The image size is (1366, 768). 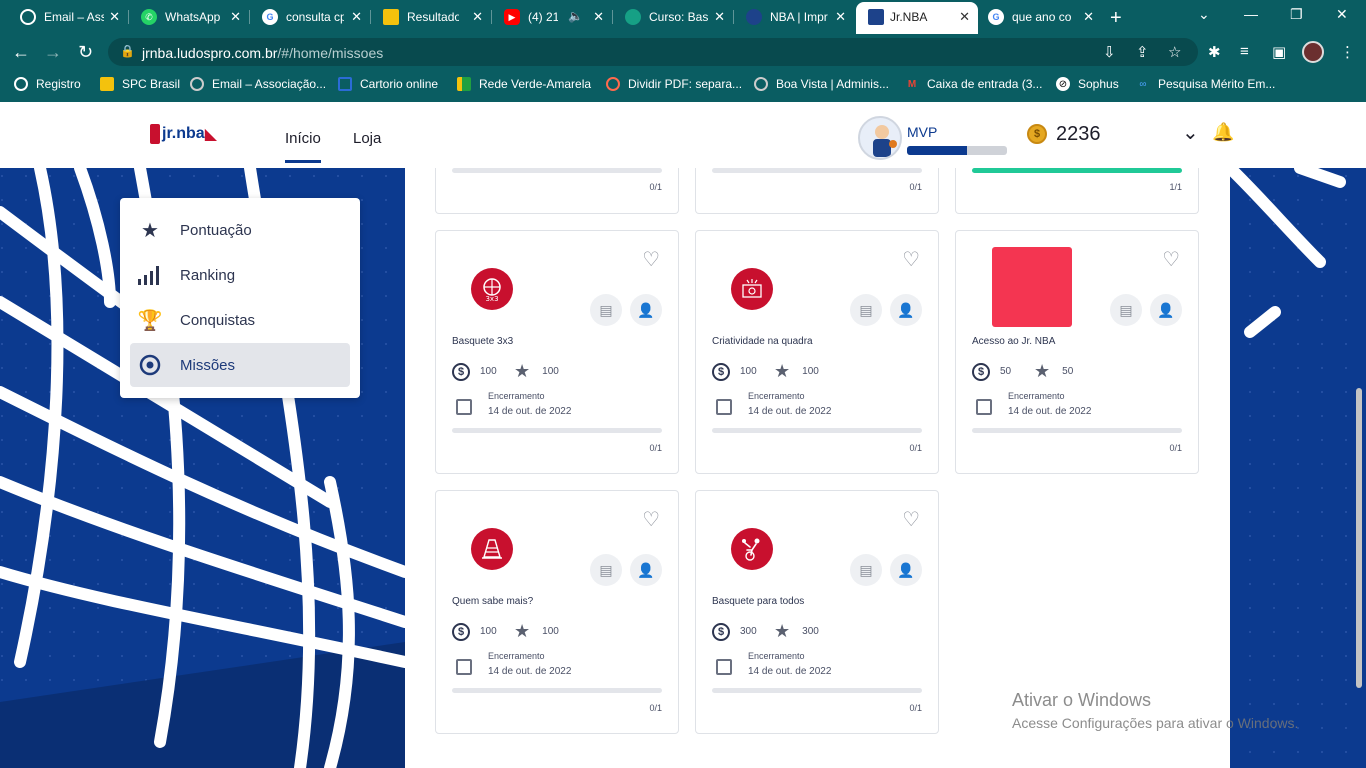 What do you see at coordinates (1347, 52) in the screenshot?
I see `menu-icon: ⋮` at bounding box center [1347, 52].